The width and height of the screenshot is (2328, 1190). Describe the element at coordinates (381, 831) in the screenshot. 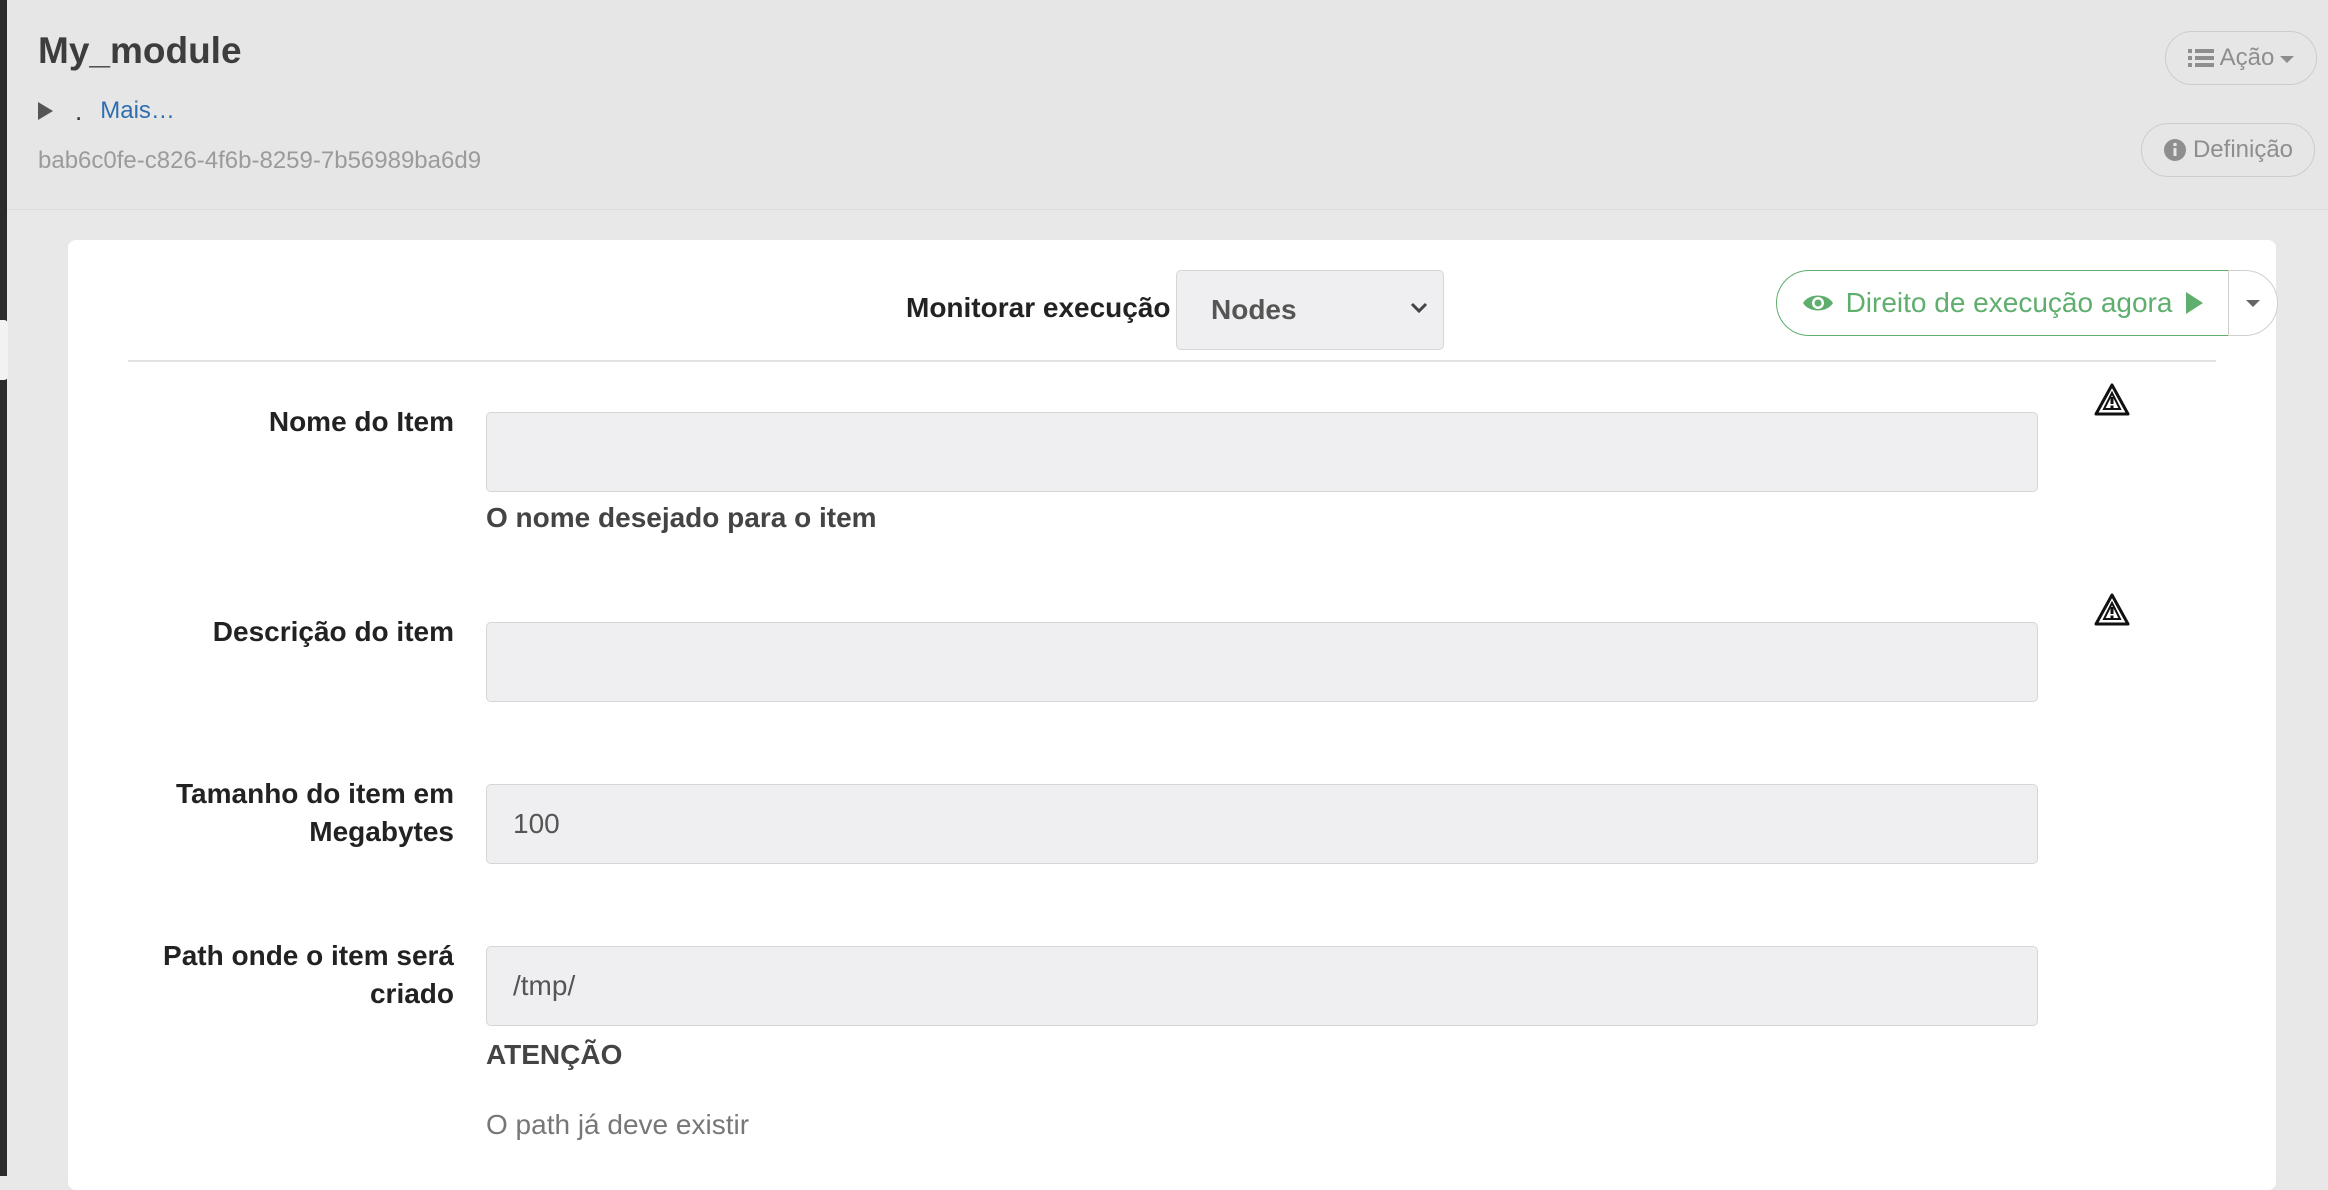

I see `field-label-line: Megabytes` at that location.